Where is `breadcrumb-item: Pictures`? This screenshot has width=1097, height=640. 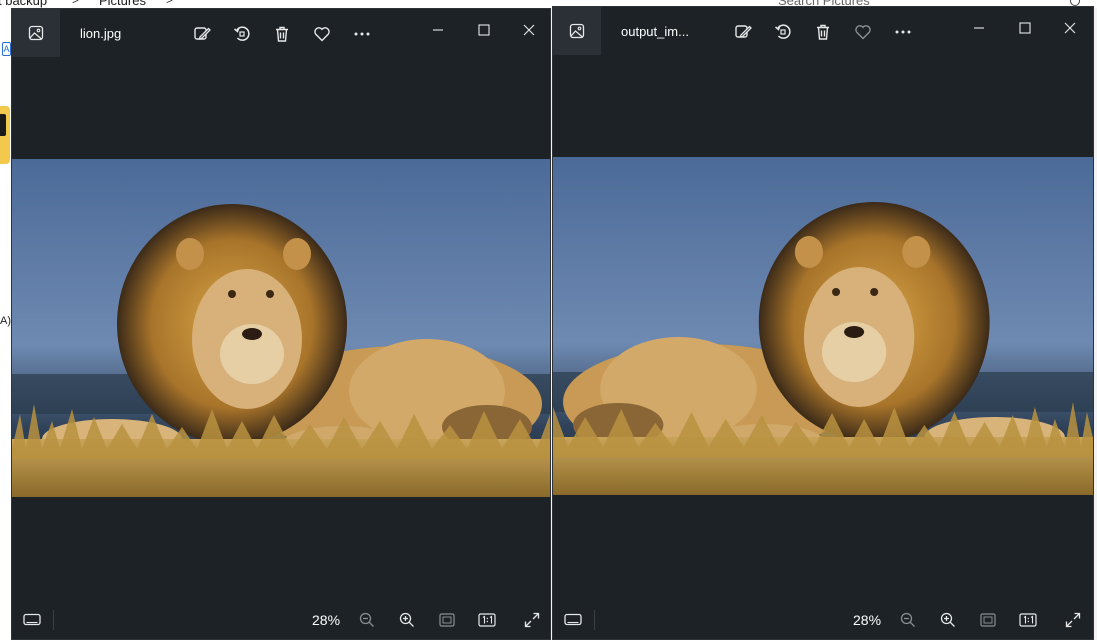 breadcrumb-item: Pictures is located at coordinates (122, 4).